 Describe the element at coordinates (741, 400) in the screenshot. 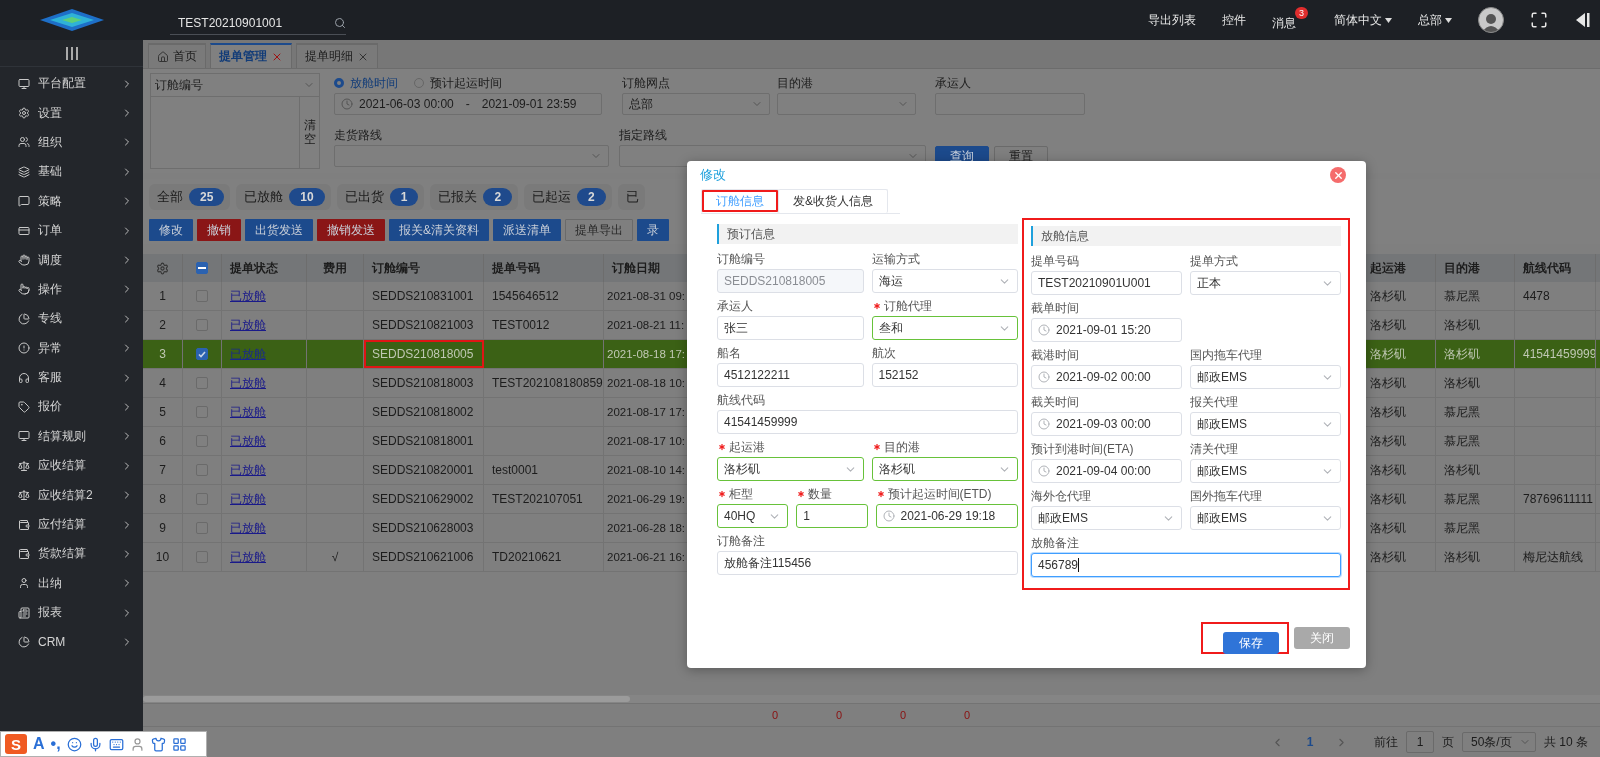

I see `field-label: 航线代码` at that location.